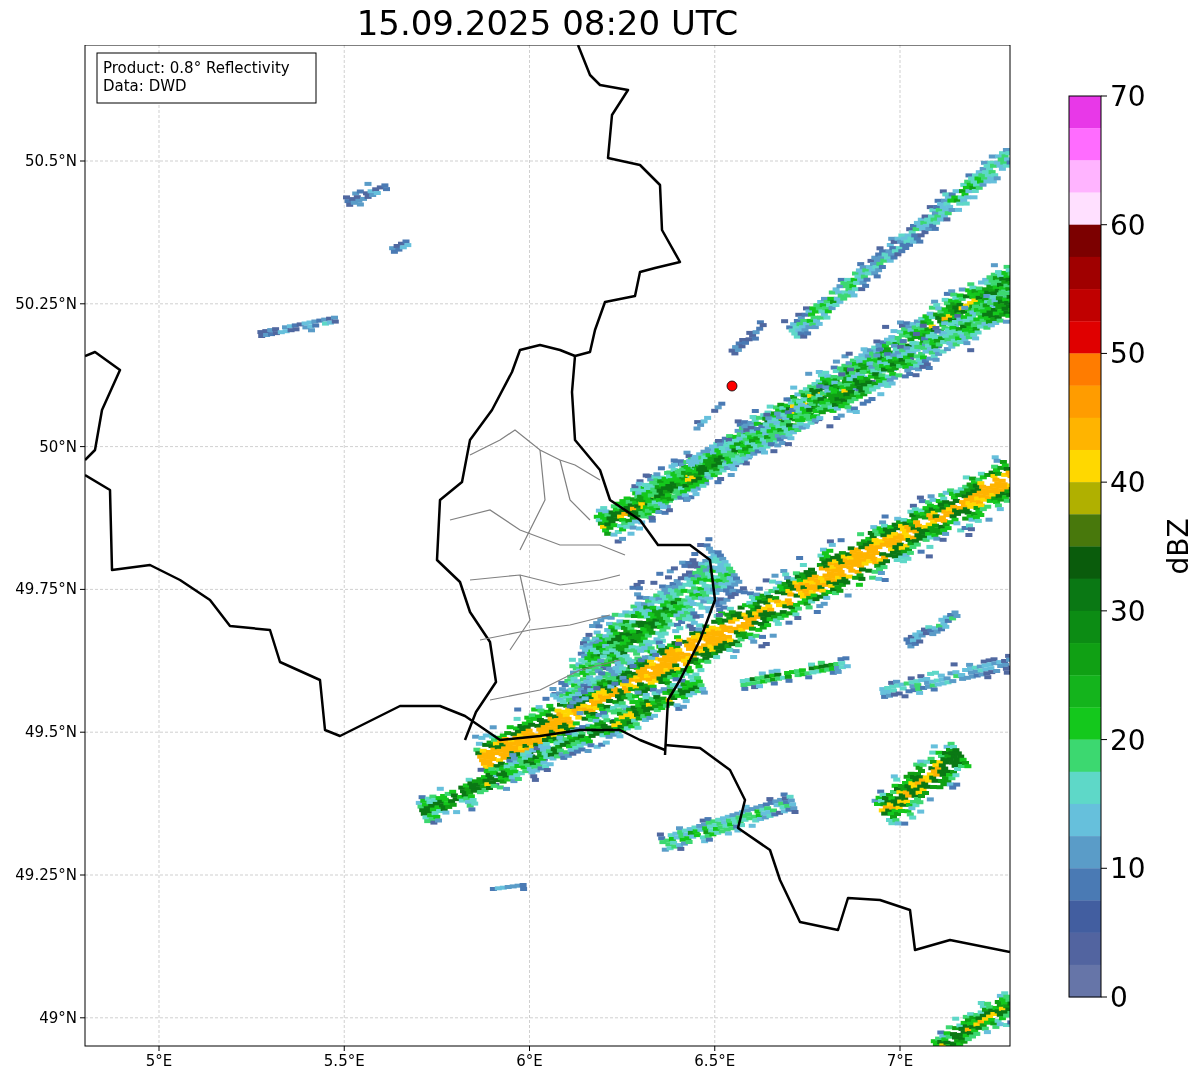 This screenshot has height=1081, width=1202. Describe the element at coordinates (1128, 354) in the screenshot. I see `colorbar-tick-label: 50` at that location.